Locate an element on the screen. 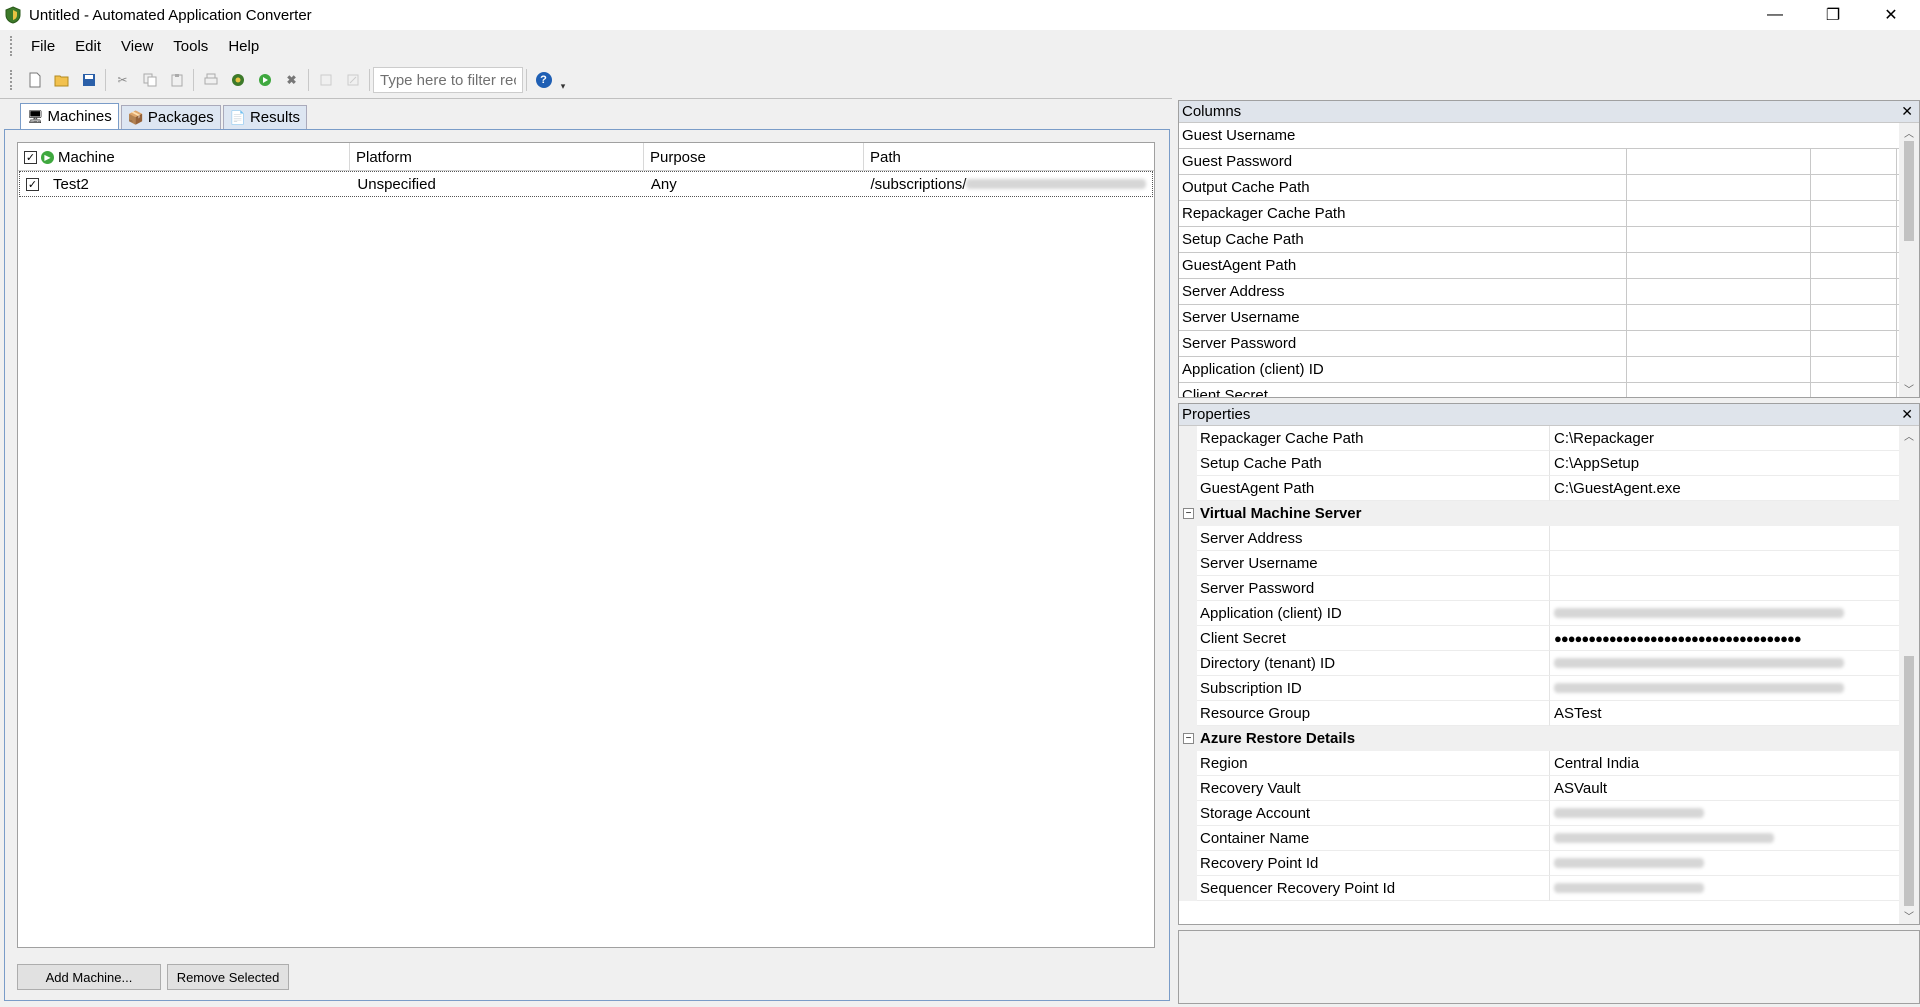 Image resolution: width=1920 pixels, height=1007 pixels. list-item: Output Cache Path is located at coordinates (1539, 188).